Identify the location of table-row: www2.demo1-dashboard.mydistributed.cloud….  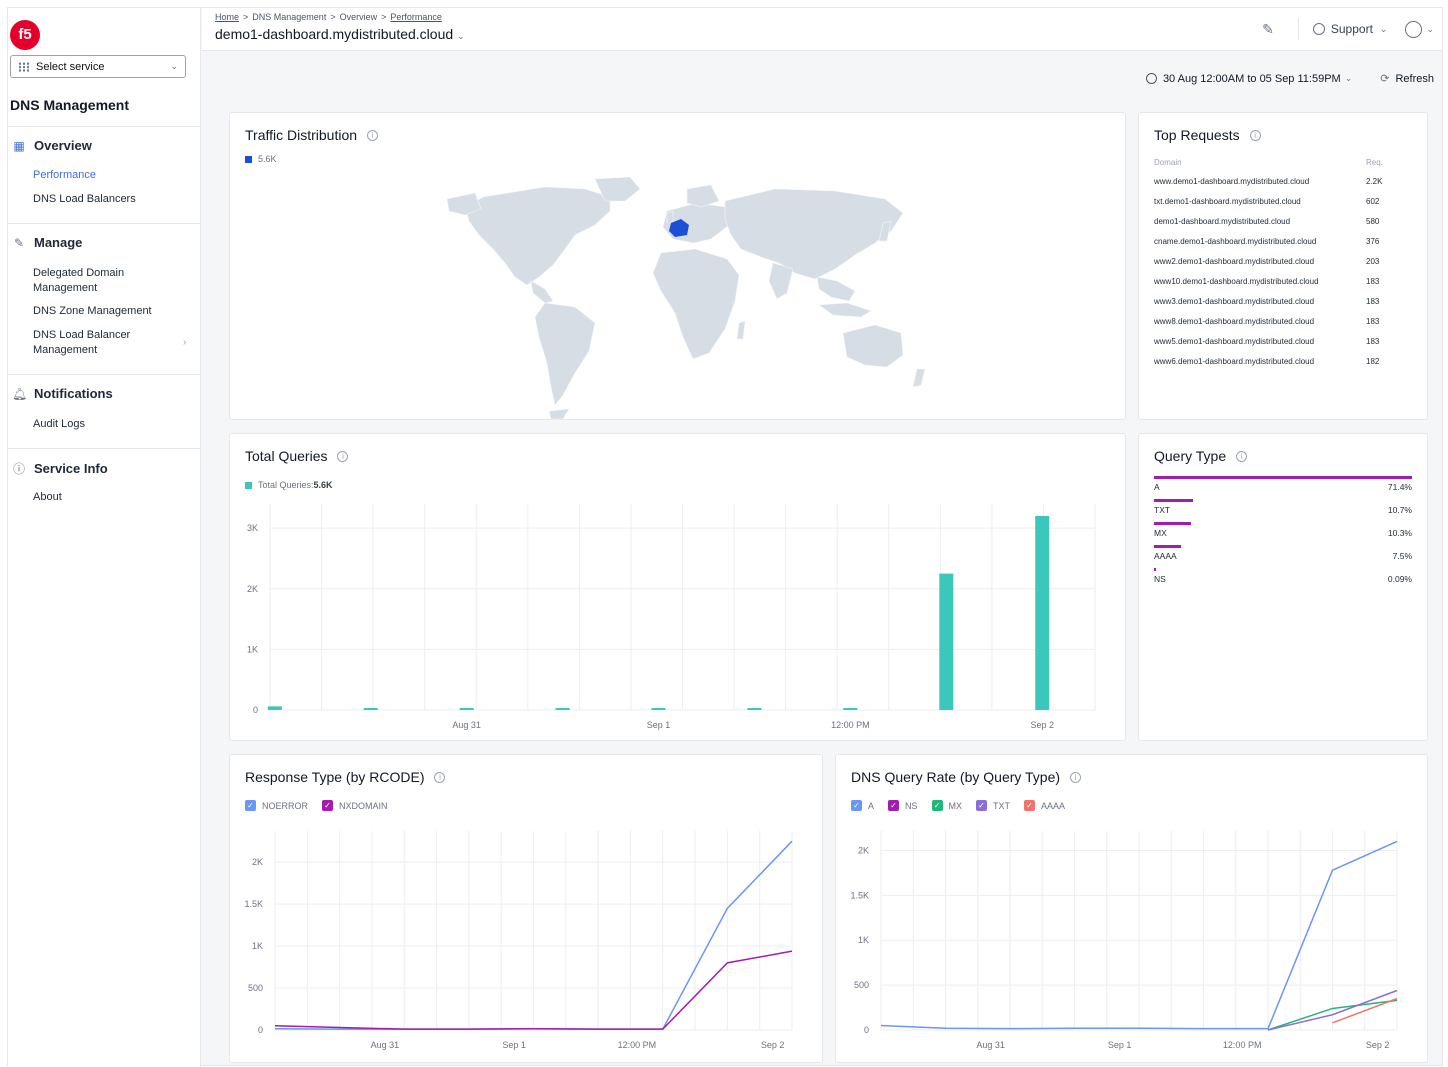
(1283, 261).